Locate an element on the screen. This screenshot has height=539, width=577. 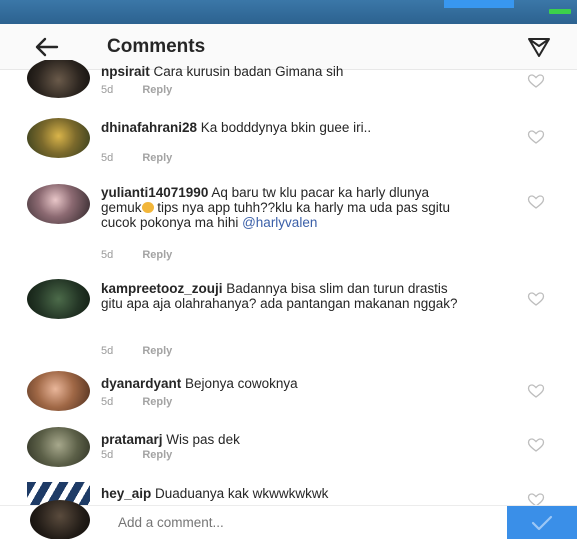
page-title: Comments is located at coordinates (156, 46).